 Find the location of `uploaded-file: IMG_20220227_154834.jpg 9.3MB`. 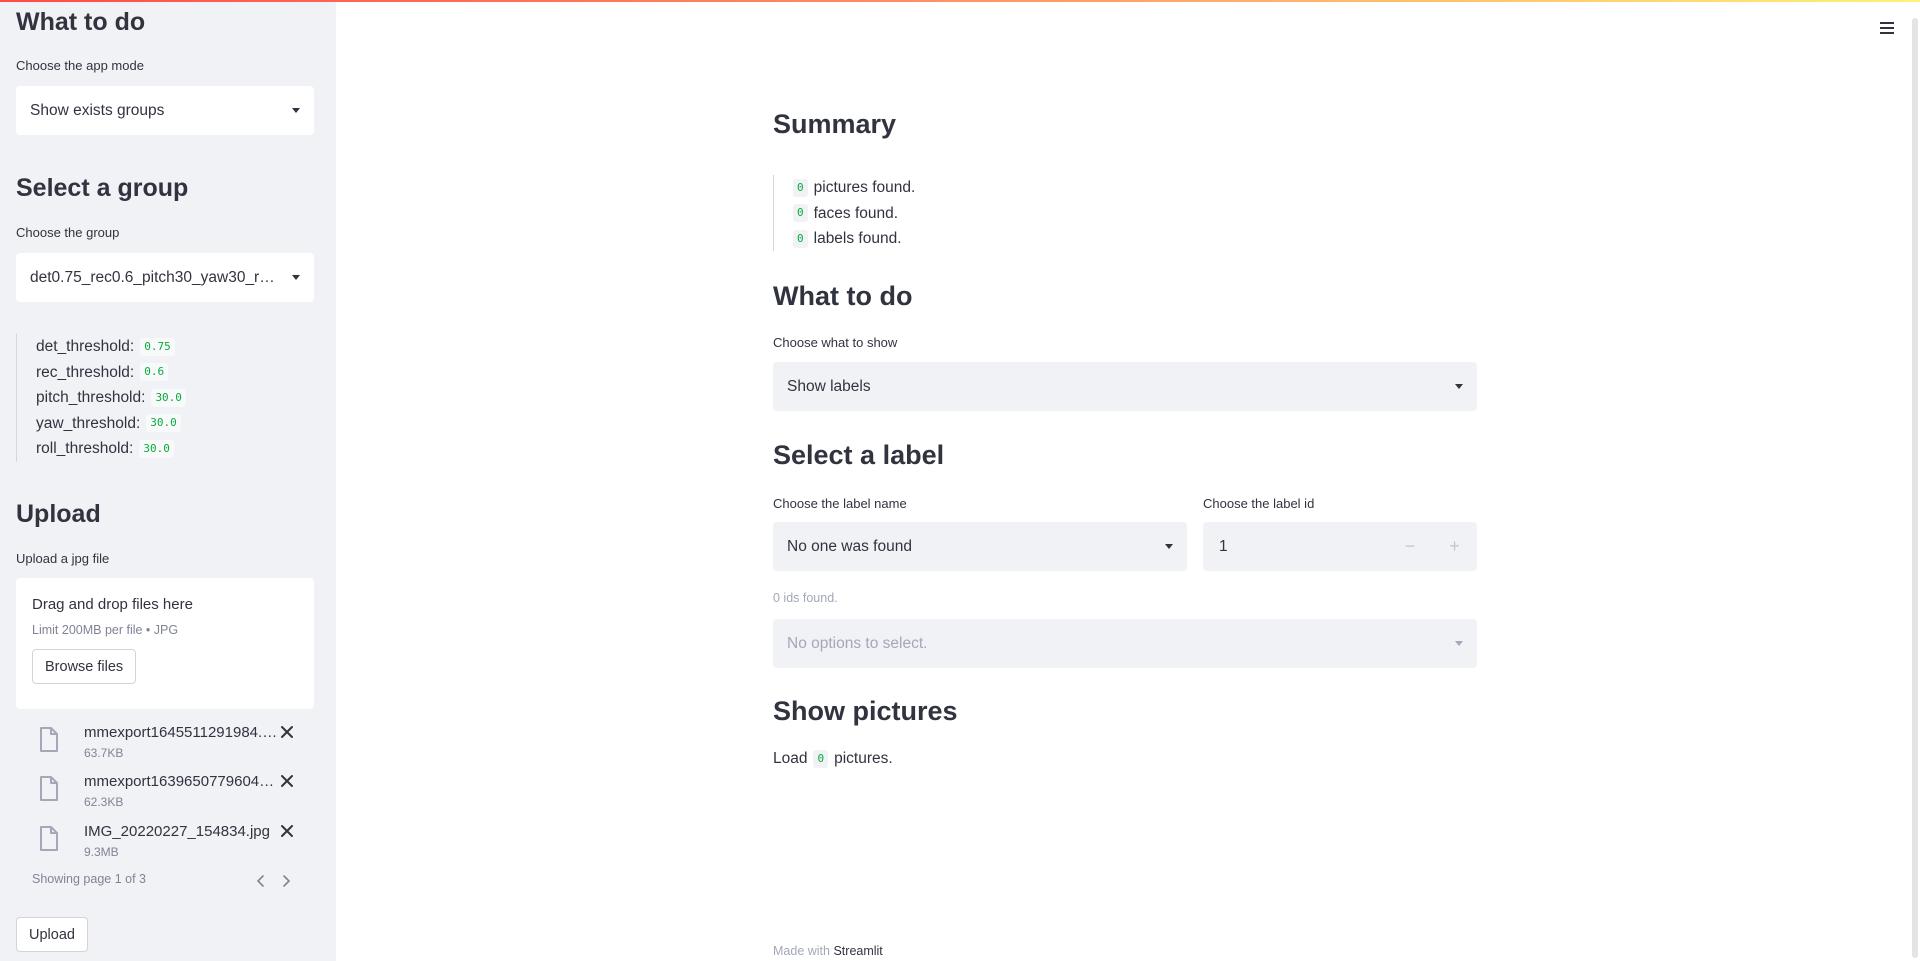

uploaded-file: IMG_20220227_154834.jpg 9.3MB is located at coordinates (171, 845).